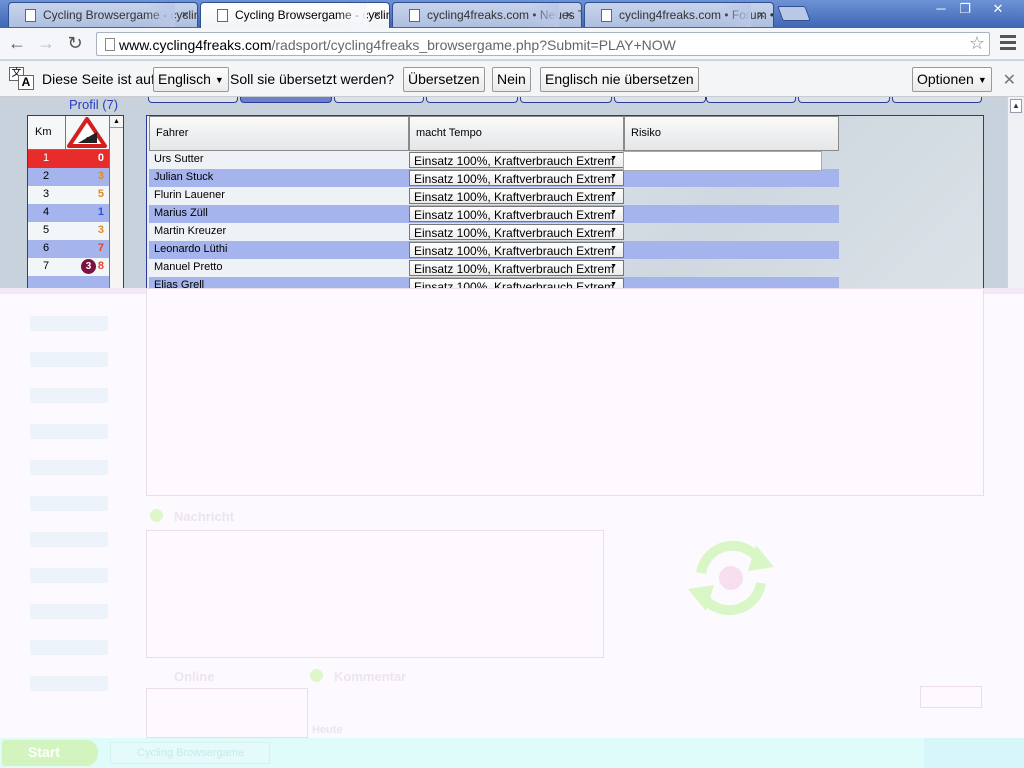 The height and width of the screenshot is (768, 1024). What do you see at coordinates (100, 158) in the screenshot?
I see `gradient-value: 0` at bounding box center [100, 158].